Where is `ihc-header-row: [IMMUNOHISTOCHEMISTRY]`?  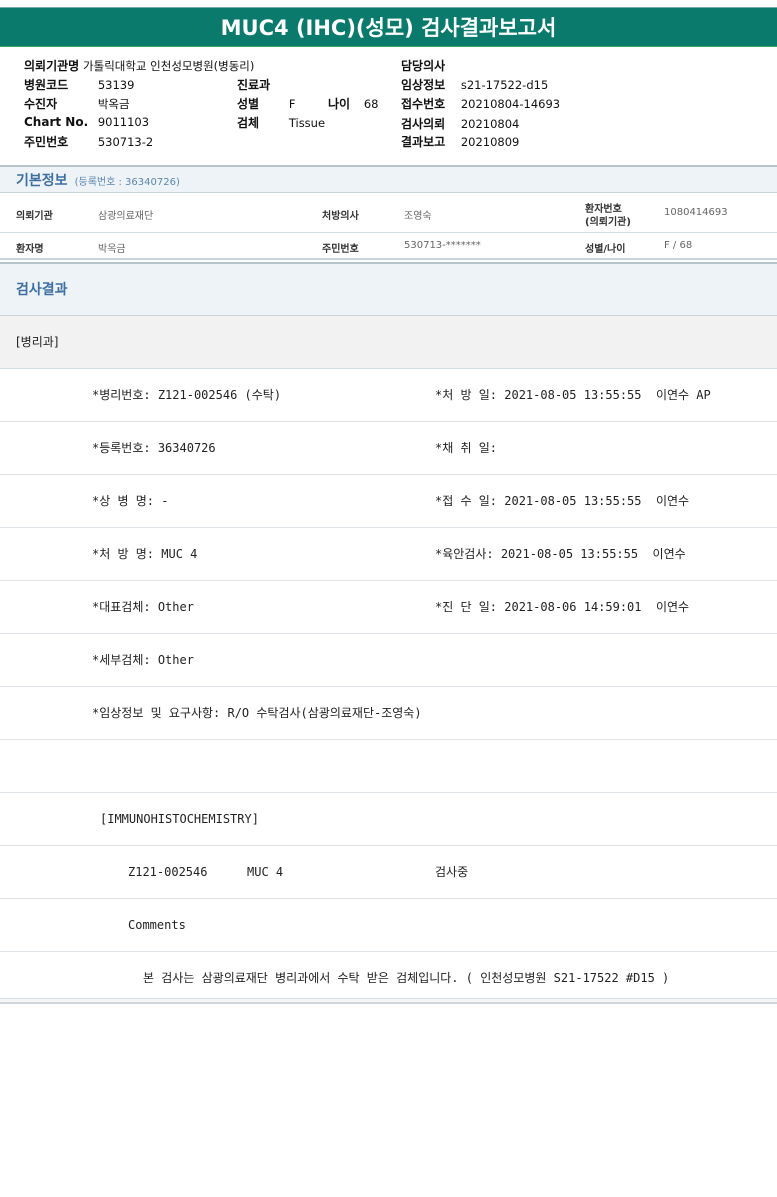 ihc-header-row: [IMMUNOHISTOCHEMISTRY] is located at coordinates (388, 819).